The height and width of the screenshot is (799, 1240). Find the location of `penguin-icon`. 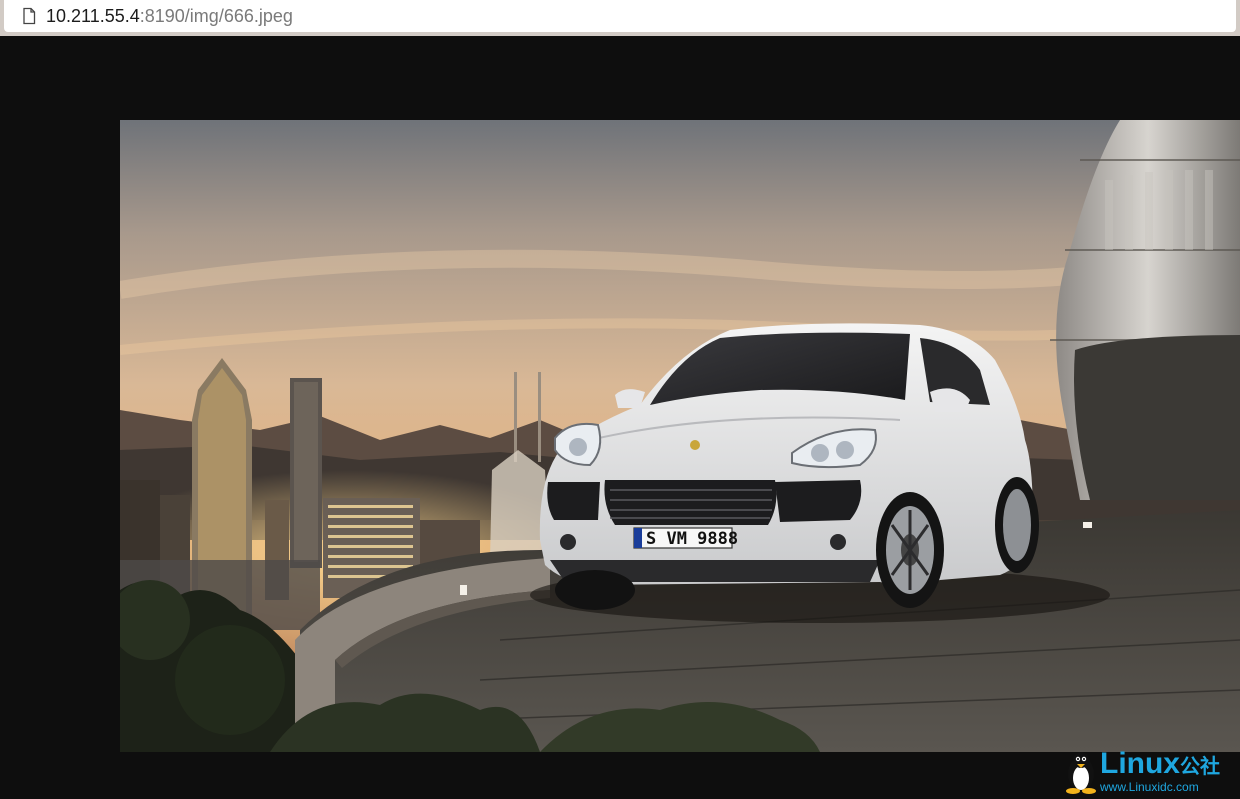

penguin-icon is located at coordinates (1081, 774).